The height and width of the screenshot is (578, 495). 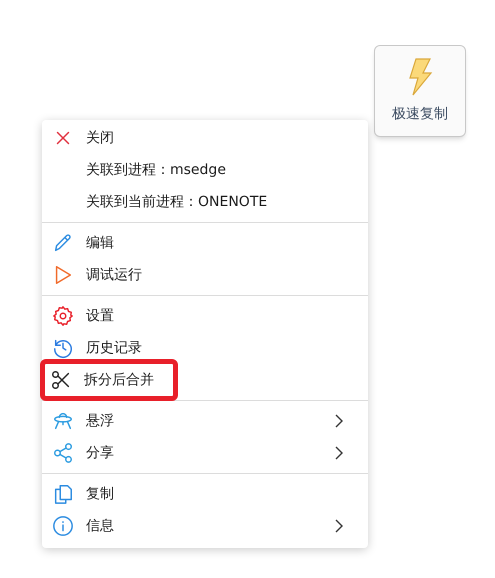 What do you see at coordinates (205, 526) in the screenshot?
I see `menu-item: 信息` at bounding box center [205, 526].